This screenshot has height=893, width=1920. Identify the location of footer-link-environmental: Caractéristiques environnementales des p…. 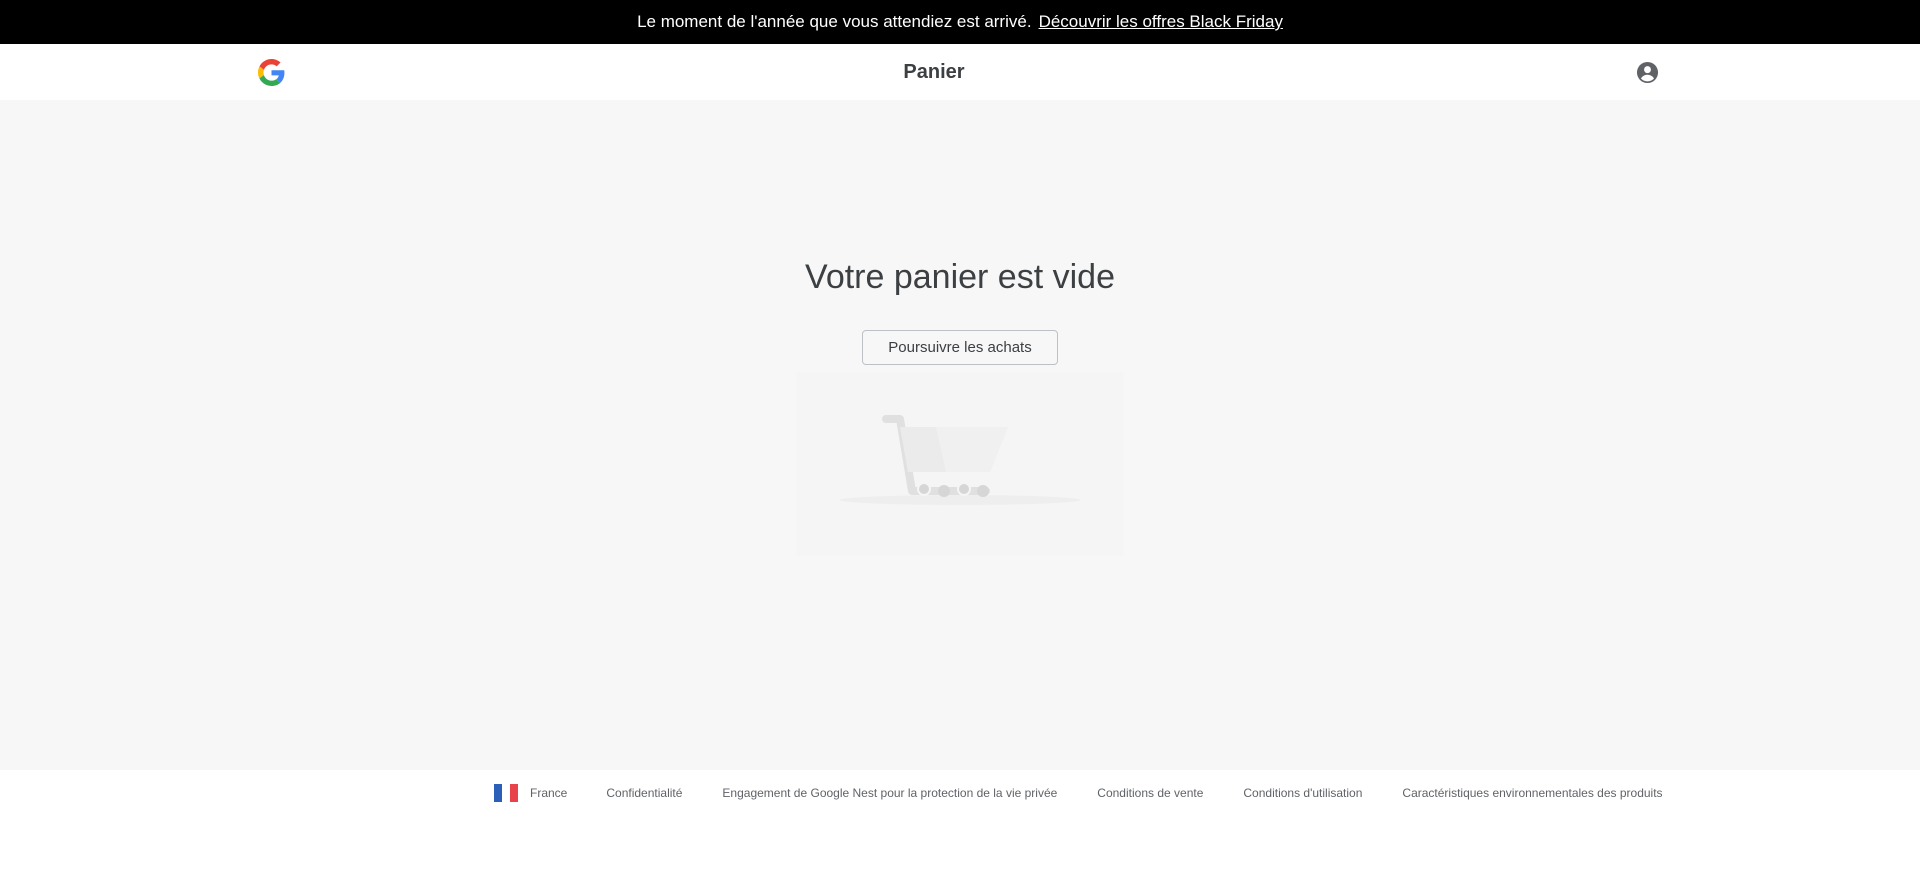
(1532, 793).